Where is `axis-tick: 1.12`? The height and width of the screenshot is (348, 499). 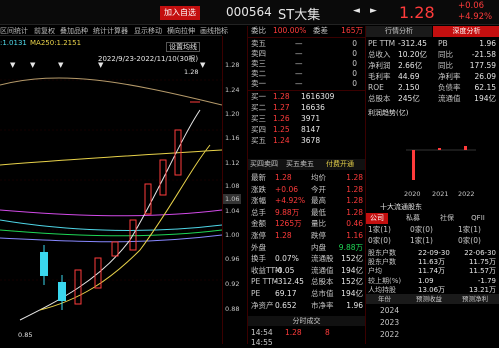
axis-tick: 1.12 is located at coordinates (232, 163).